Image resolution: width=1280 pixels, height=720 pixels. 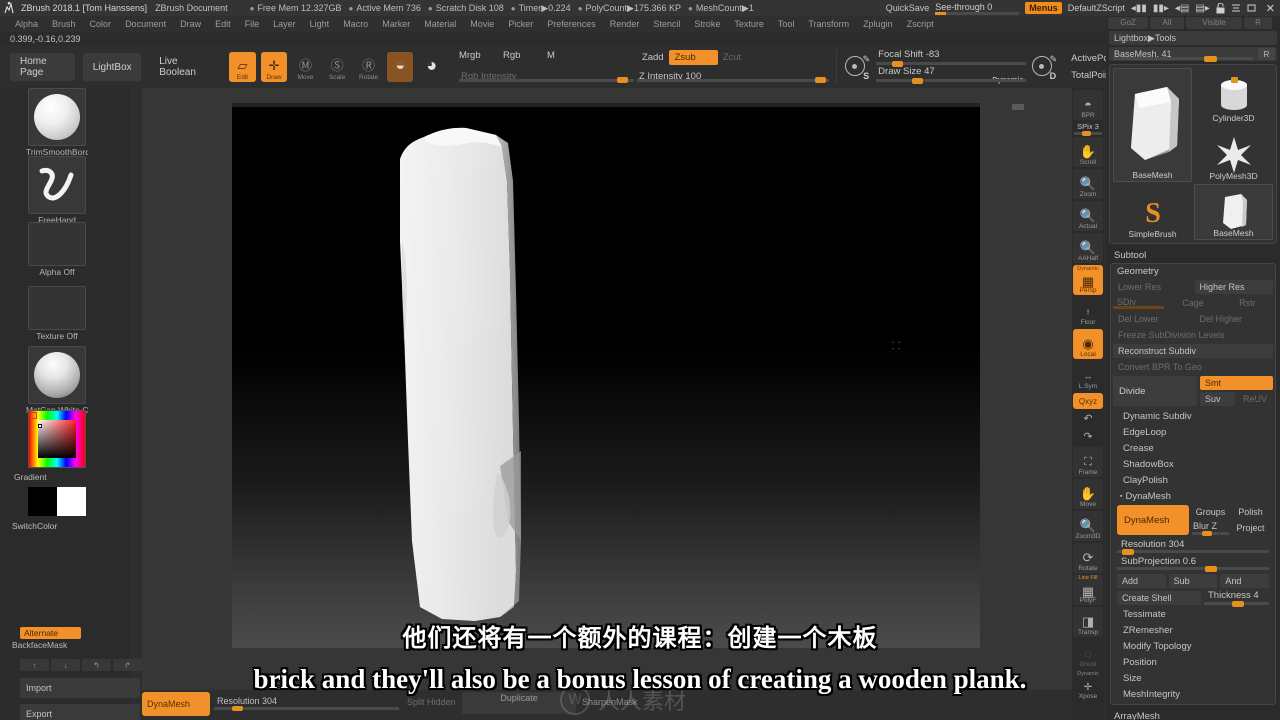 I want to click on export-button: Export, so click(x=80, y=712).